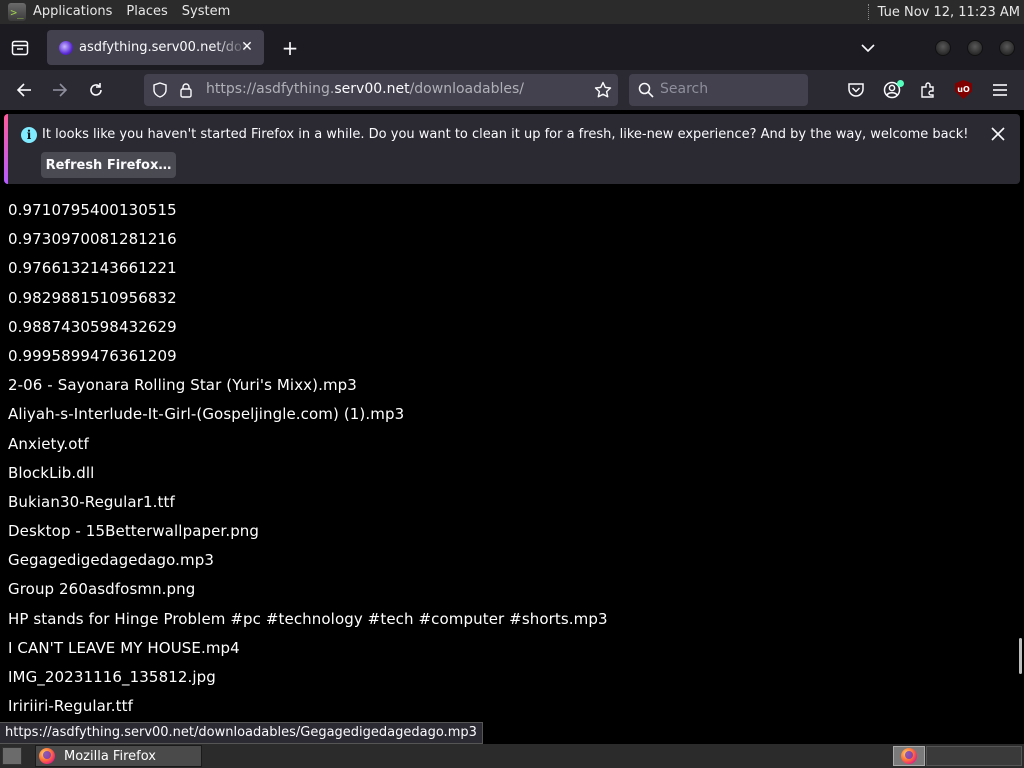  Describe the element at coordinates (247, 47) in the screenshot. I see `tab-close-icon: ✕` at that location.